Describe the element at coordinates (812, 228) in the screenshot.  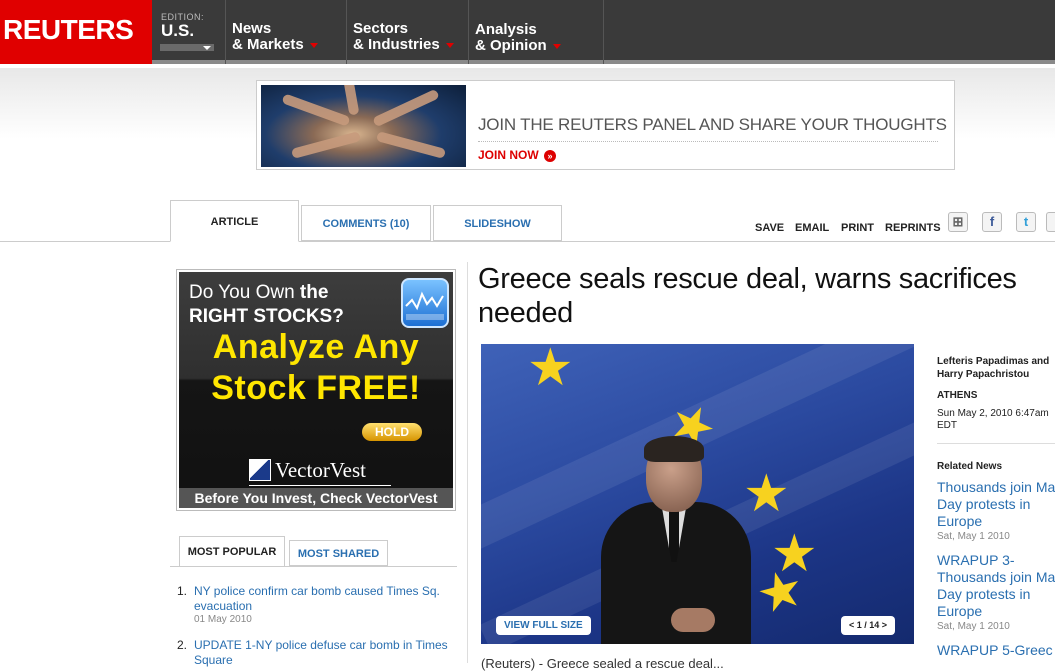
I see `email-link: EMAIL` at that location.